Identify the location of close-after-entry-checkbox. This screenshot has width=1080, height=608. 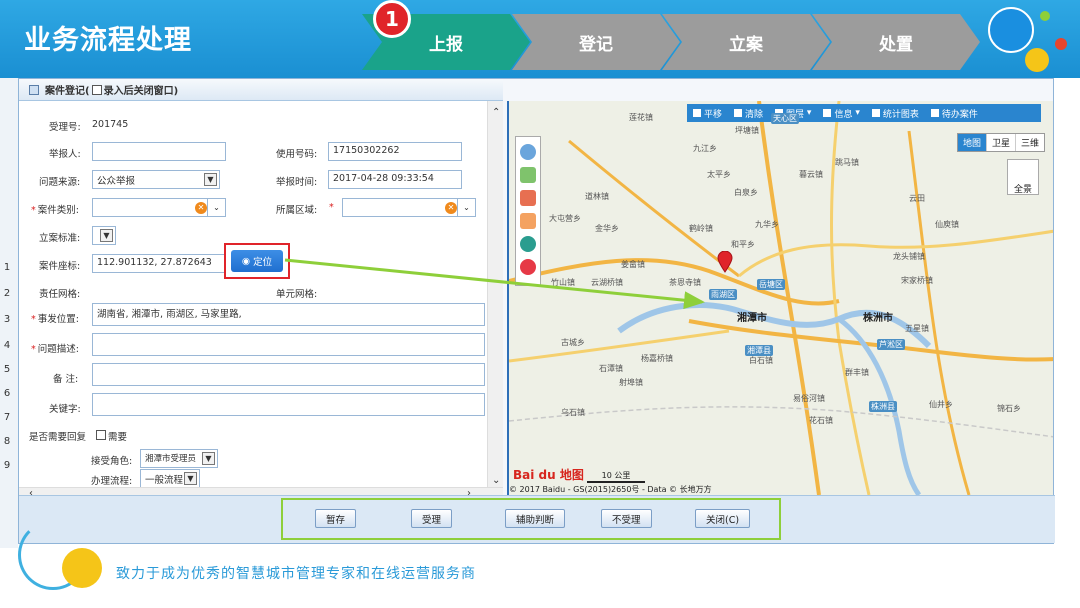
(96, 89).